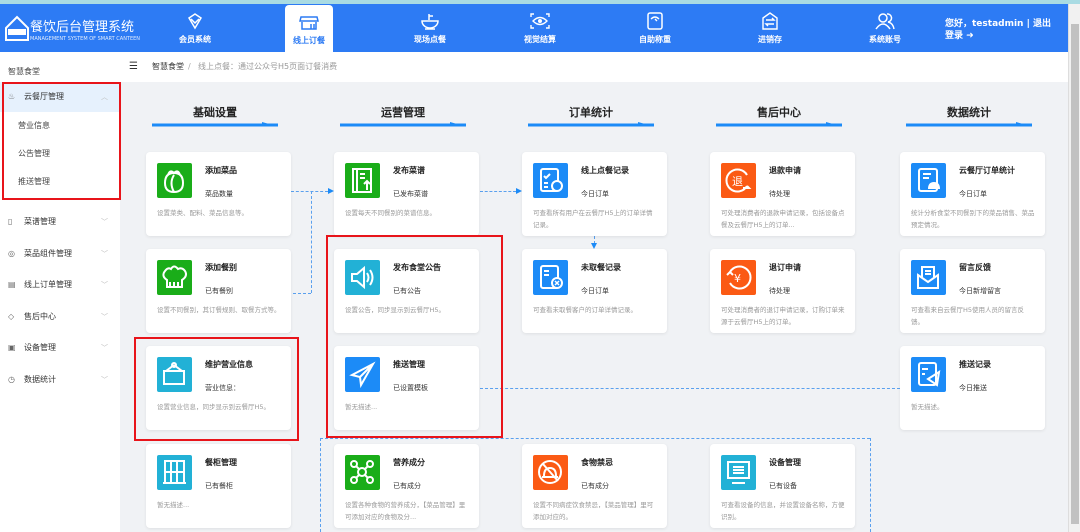 The height and width of the screenshot is (532, 1080). Describe the element at coordinates (12, 284) in the screenshot. I see `menu-icon: ▤` at that location.